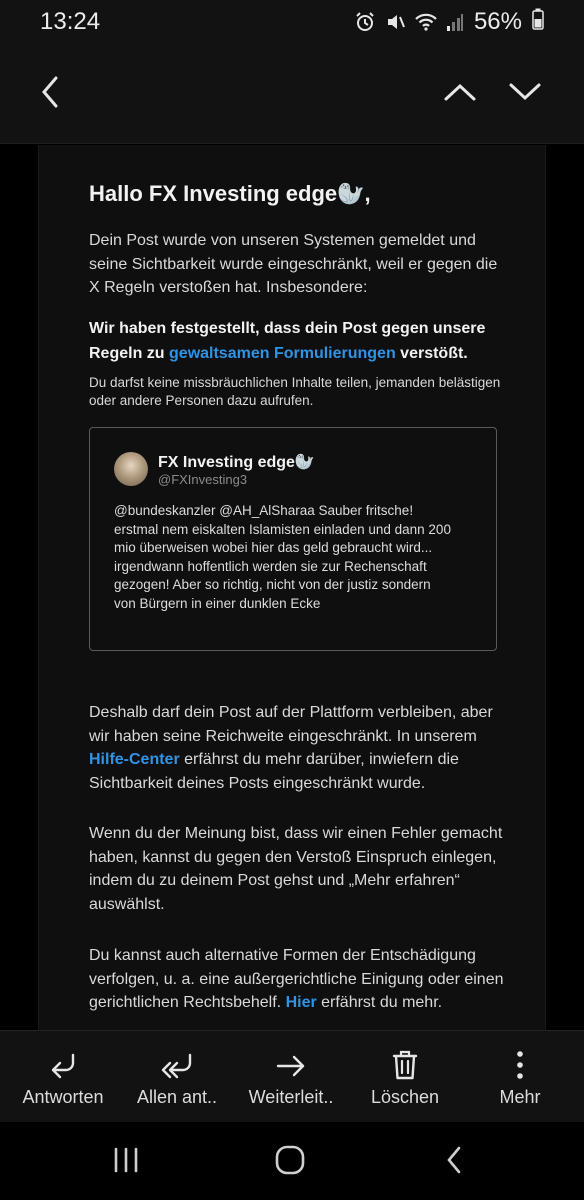 This screenshot has width=584, height=1200. I want to click on status-indicators: 56%, so click(449, 22).